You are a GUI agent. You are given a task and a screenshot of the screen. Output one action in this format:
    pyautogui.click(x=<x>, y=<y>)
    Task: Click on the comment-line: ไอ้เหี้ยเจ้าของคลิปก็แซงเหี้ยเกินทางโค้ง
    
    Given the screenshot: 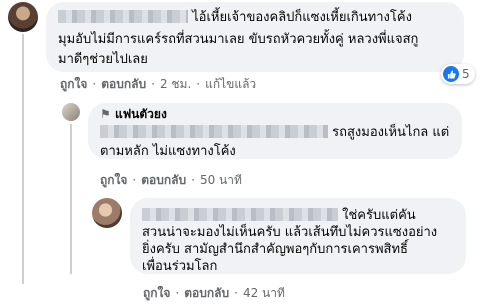 What is the action you would take?
    pyautogui.click(x=235, y=17)
    